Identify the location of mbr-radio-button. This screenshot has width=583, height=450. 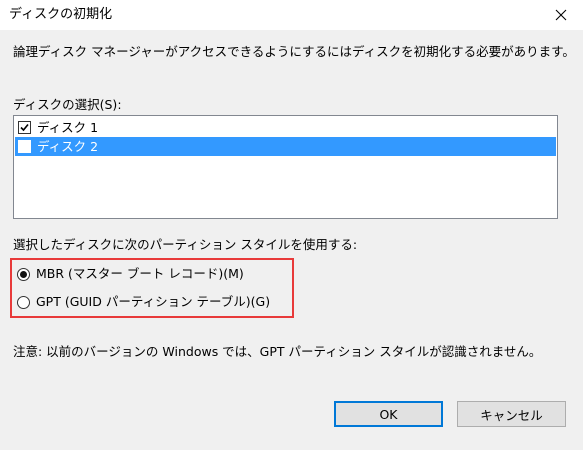
(23, 274).